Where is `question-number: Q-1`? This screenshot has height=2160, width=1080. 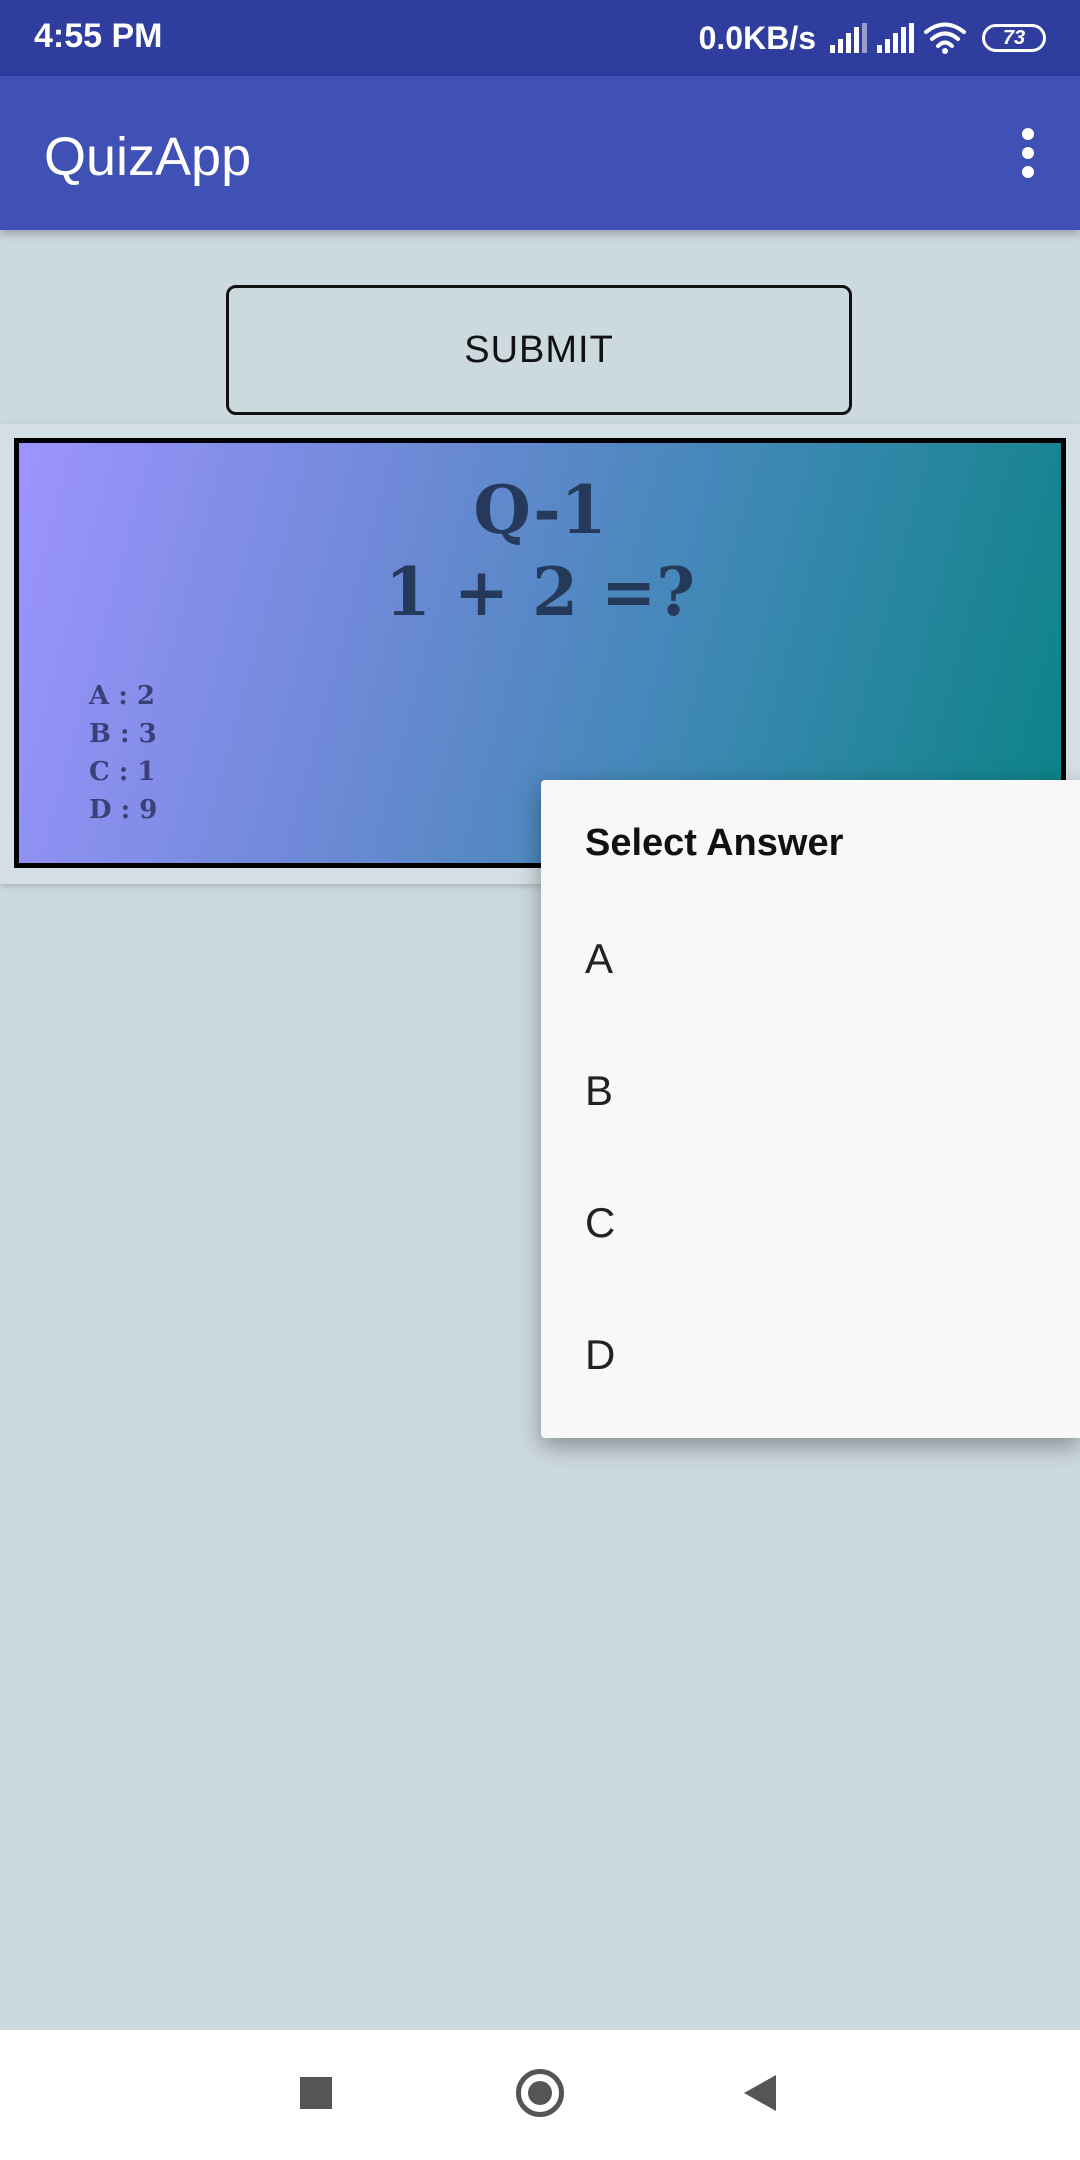 question-number: Q-1 is located at coordinates (540, 510).